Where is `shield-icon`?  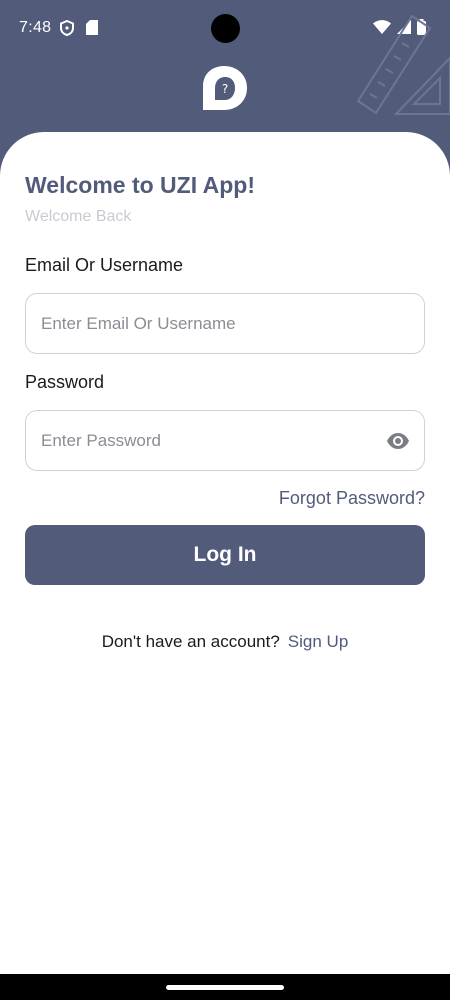 shield-icon is located at coordinates (67, 30).